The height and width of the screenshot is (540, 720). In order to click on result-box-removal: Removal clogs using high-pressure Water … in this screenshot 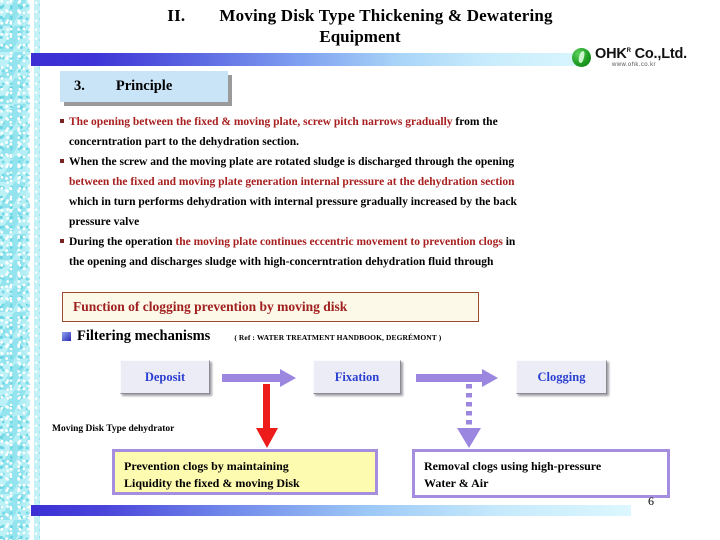, I will do `click(541, 473)`.